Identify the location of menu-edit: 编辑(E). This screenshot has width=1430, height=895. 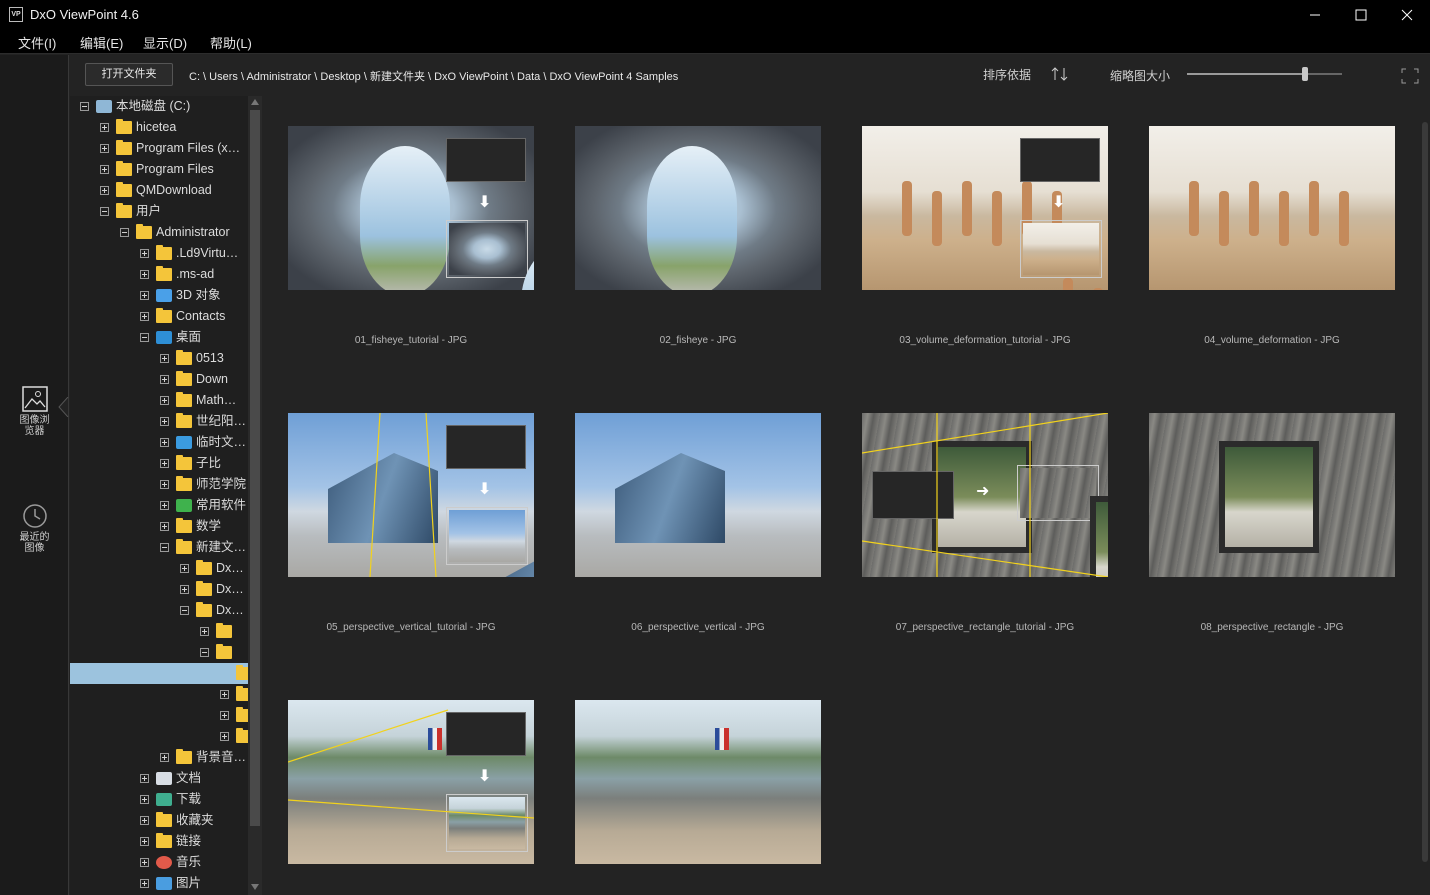
(101, 42).